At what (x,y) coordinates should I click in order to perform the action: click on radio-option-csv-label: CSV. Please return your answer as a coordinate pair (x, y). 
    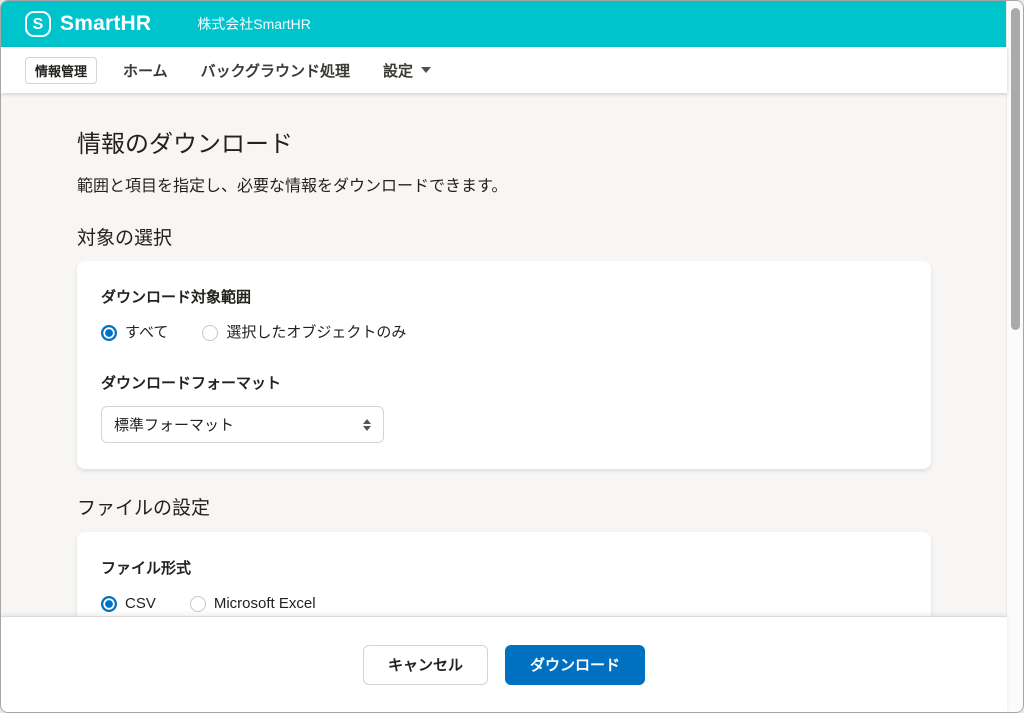
    Looking at the image, I should click on (140, 604).